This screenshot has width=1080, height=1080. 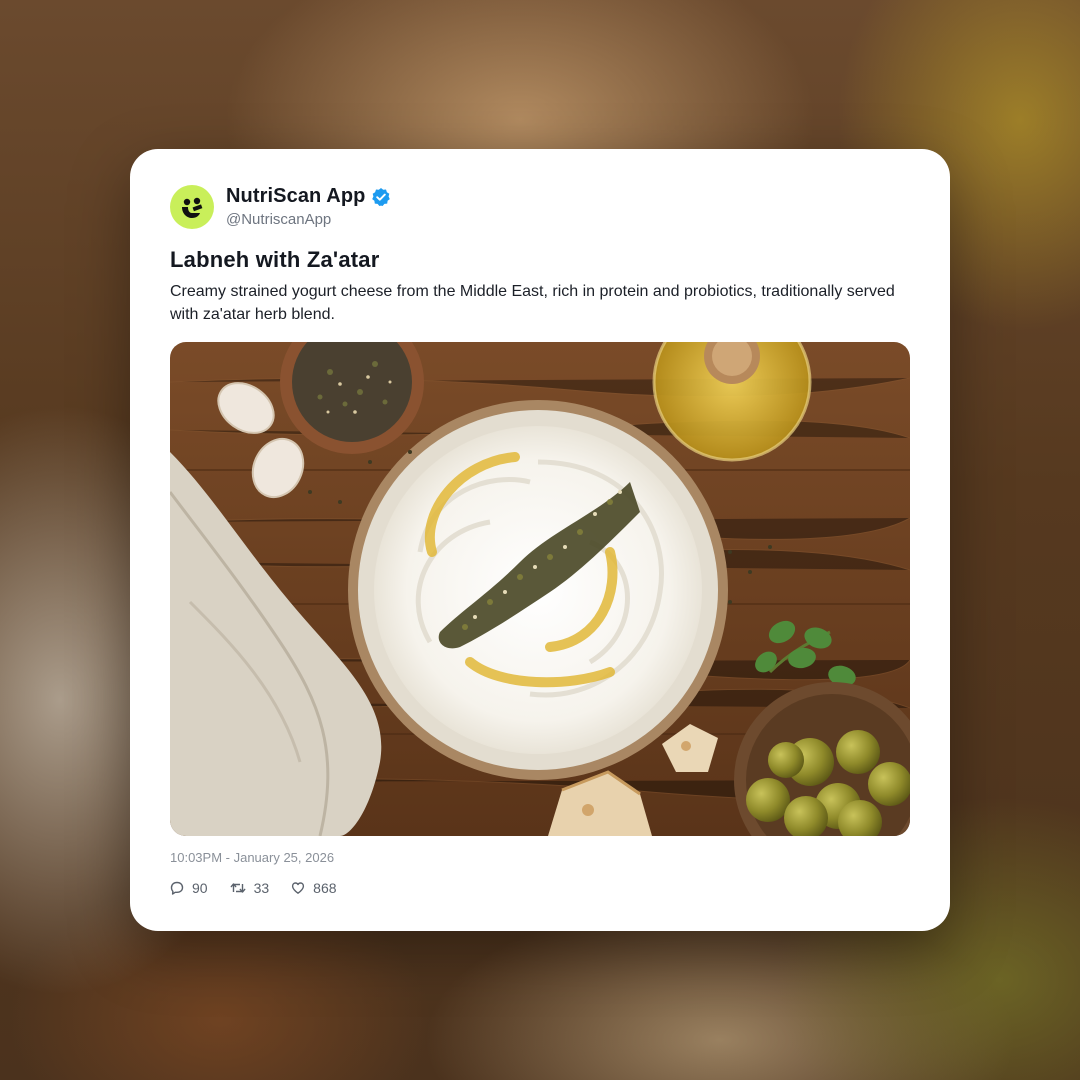 What do you see at coordinates (278, 219) in the screenshot?
I see `author-handle: @NutriscanApp` at bounding box center [278, 219].